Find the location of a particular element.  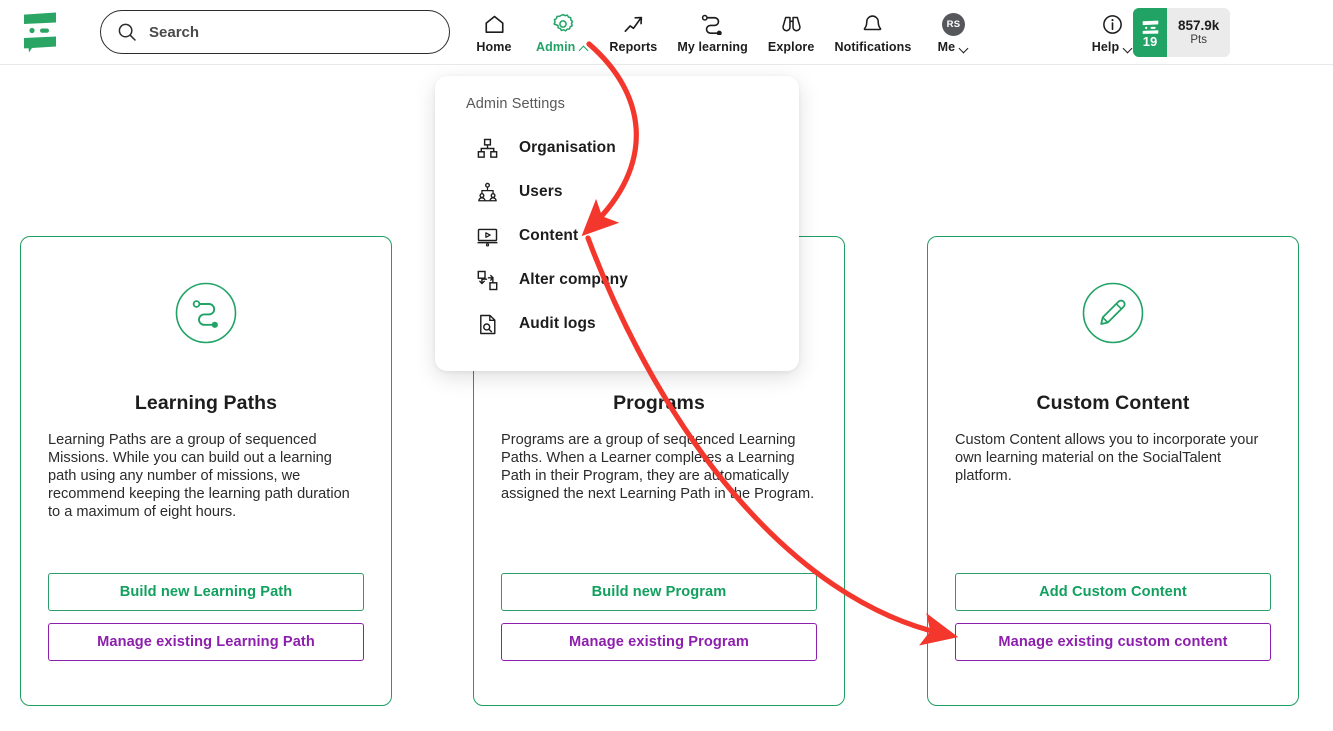

nav-item-admin-label: Admin is located at coordinates (562, 47).